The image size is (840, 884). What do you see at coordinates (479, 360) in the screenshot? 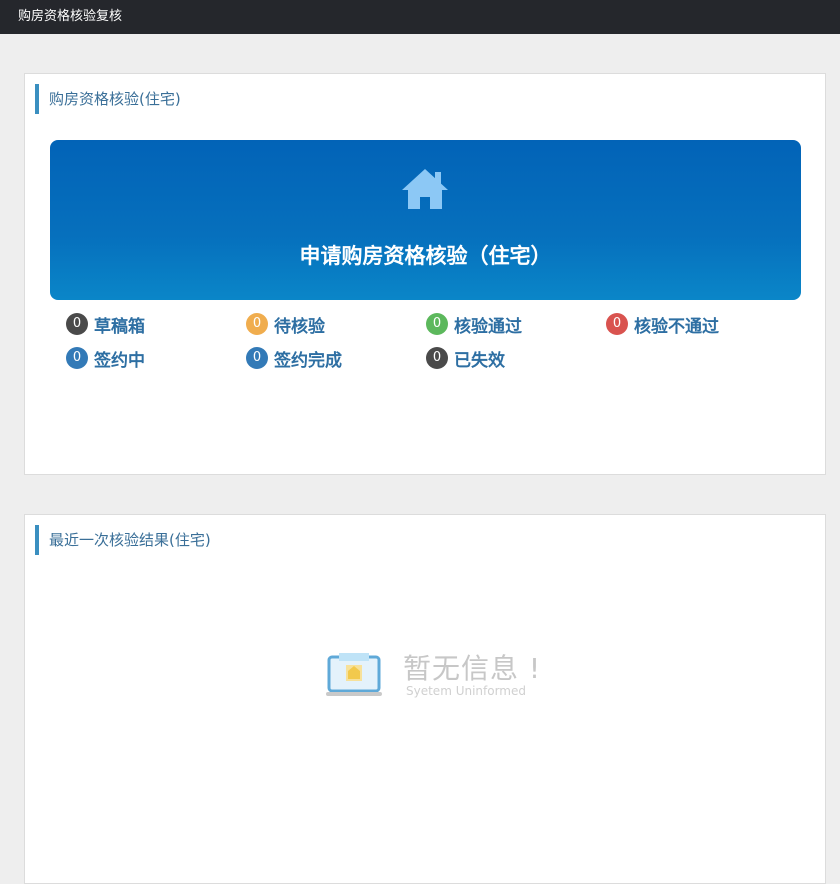
I see `status-label: 已失效` at bounding box center [479, 360].